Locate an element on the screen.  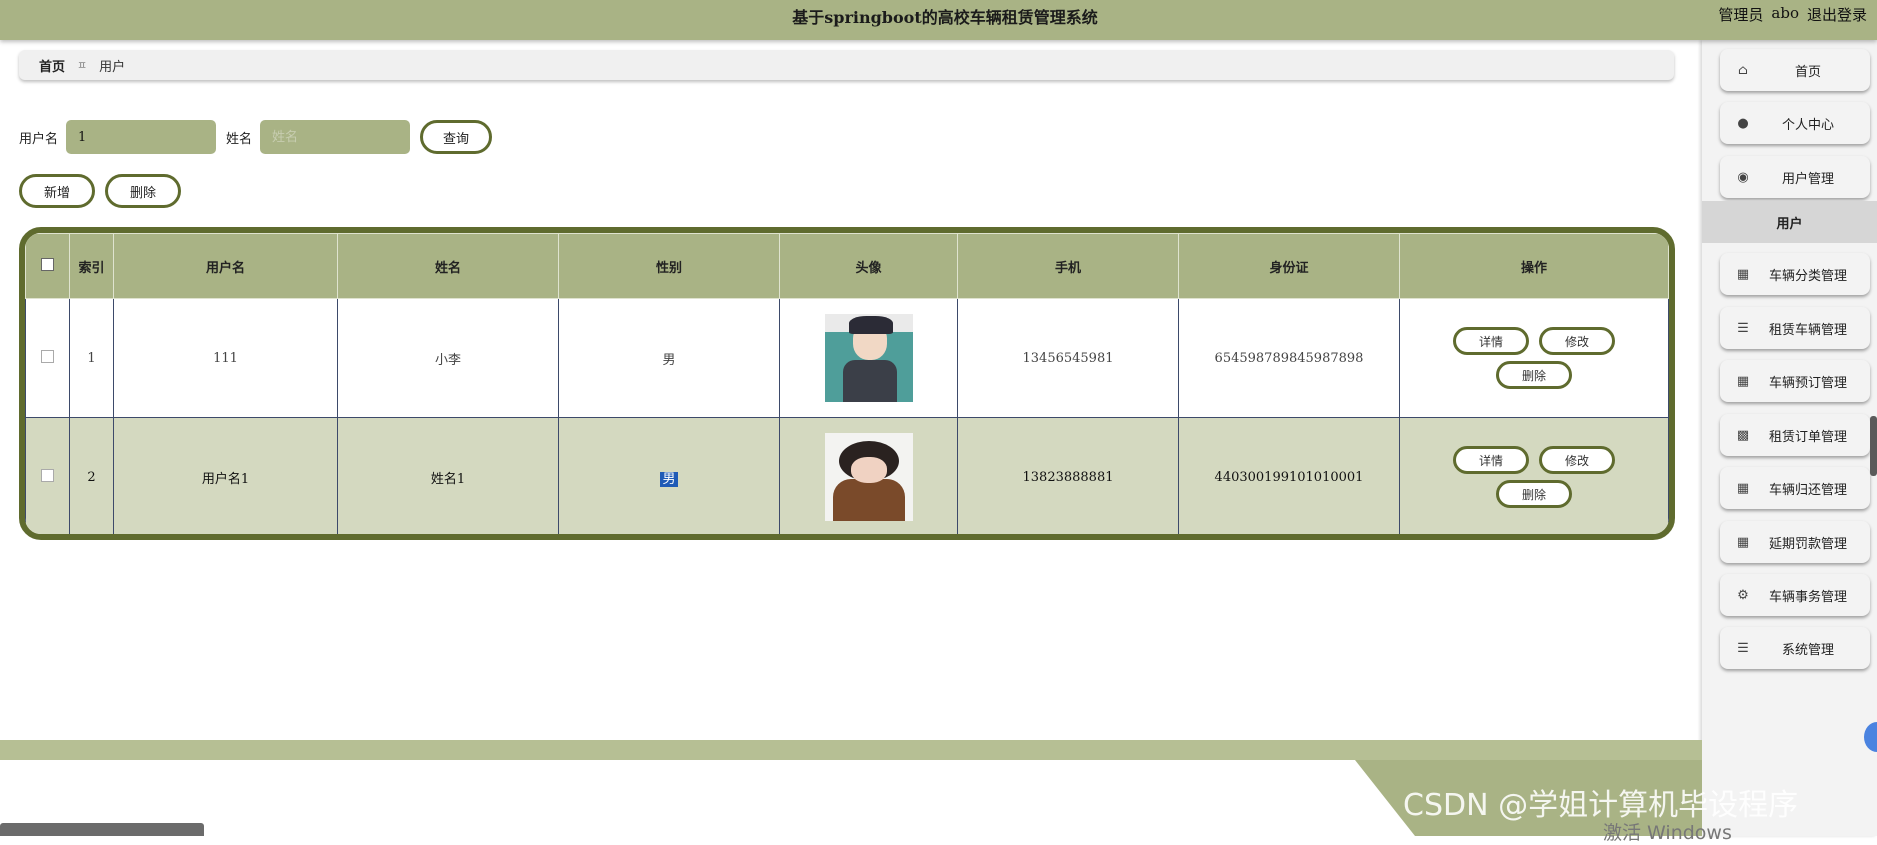
select-all-checkbox is located at coordinates (47, 264).